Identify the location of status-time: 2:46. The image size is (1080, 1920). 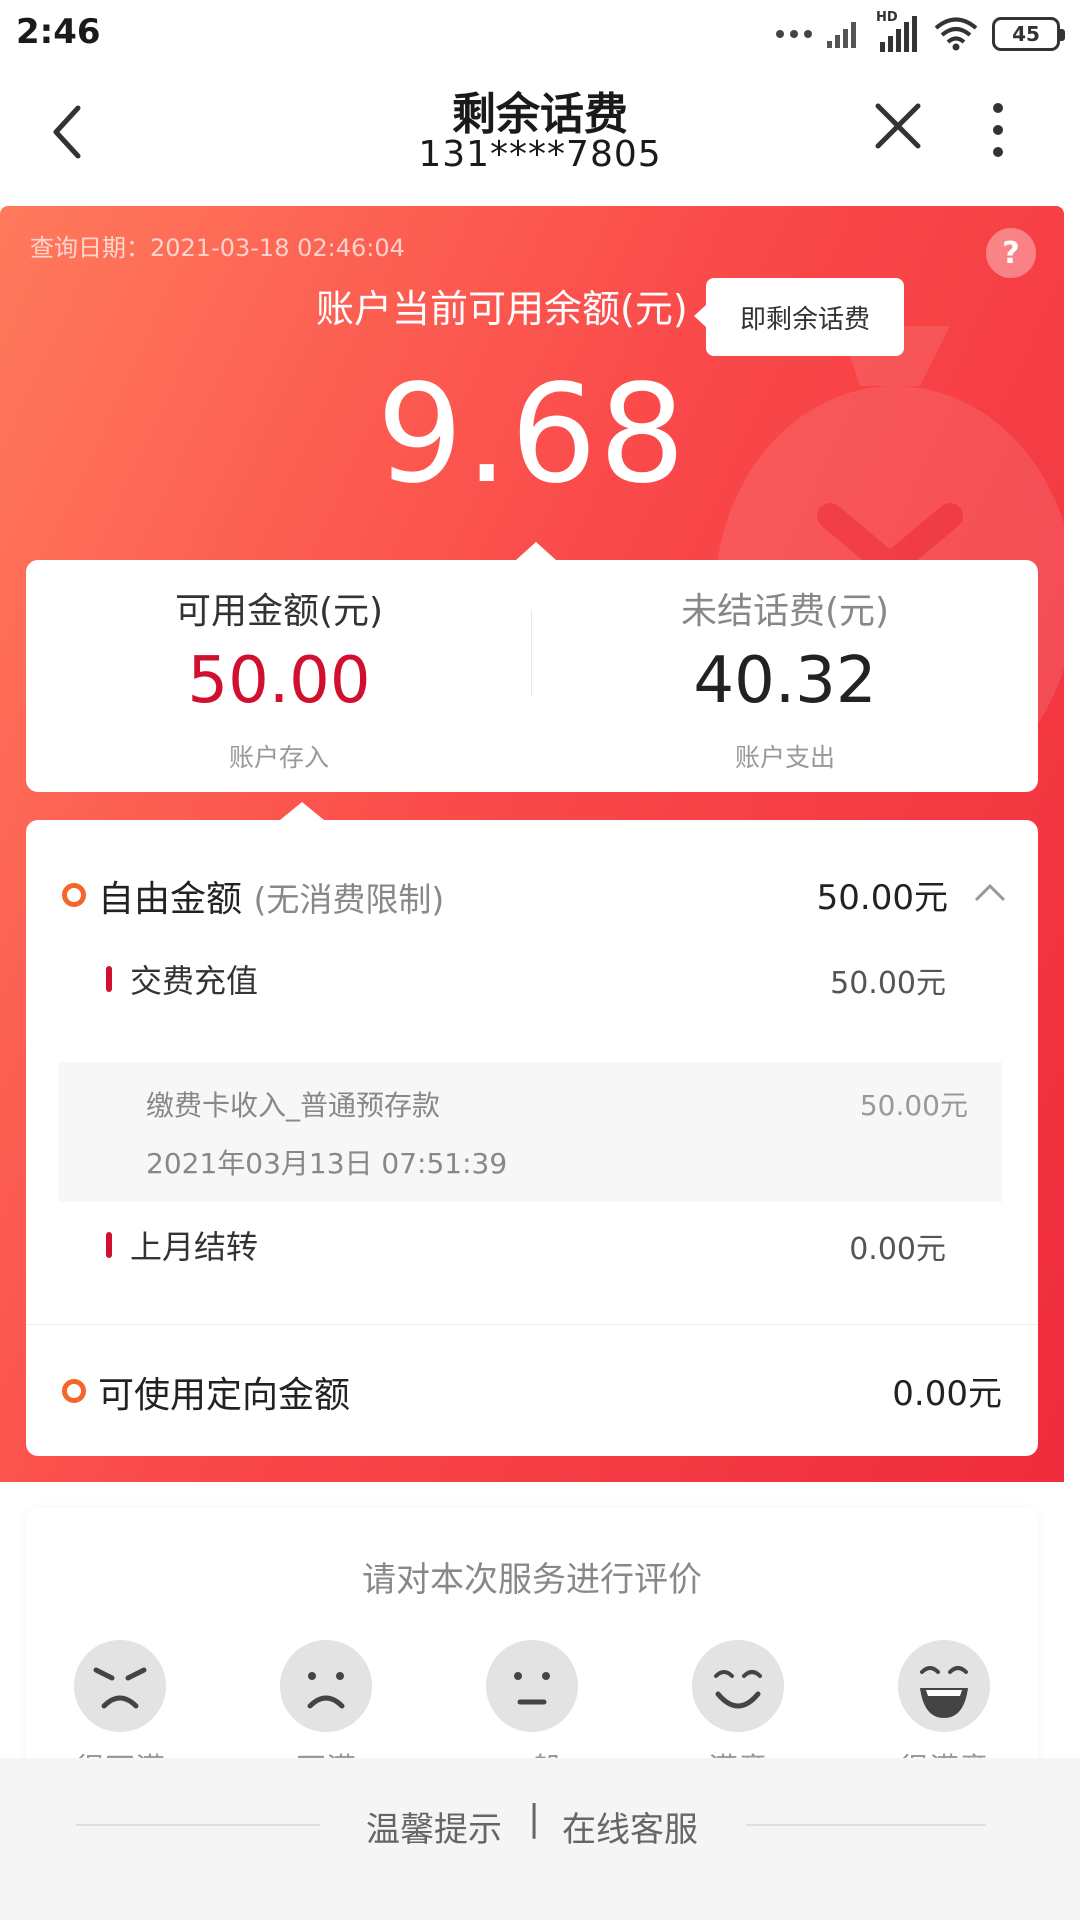
(58, 32).